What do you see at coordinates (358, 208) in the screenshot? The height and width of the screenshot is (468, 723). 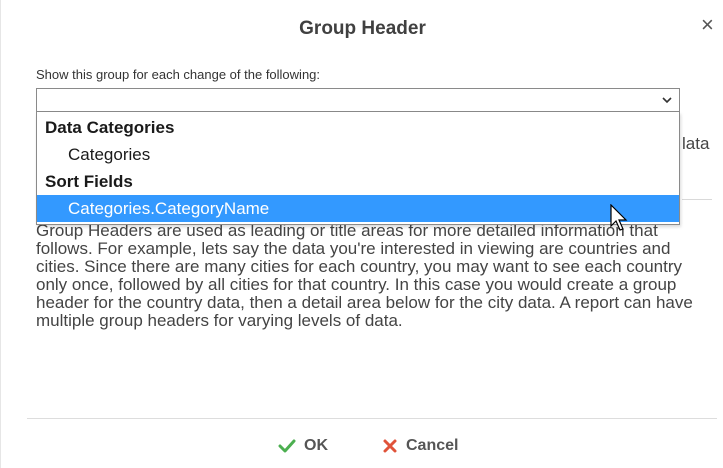 I see `dropdown-option-category-name: Categories.CategoryName` at bounding box center [358, 208].